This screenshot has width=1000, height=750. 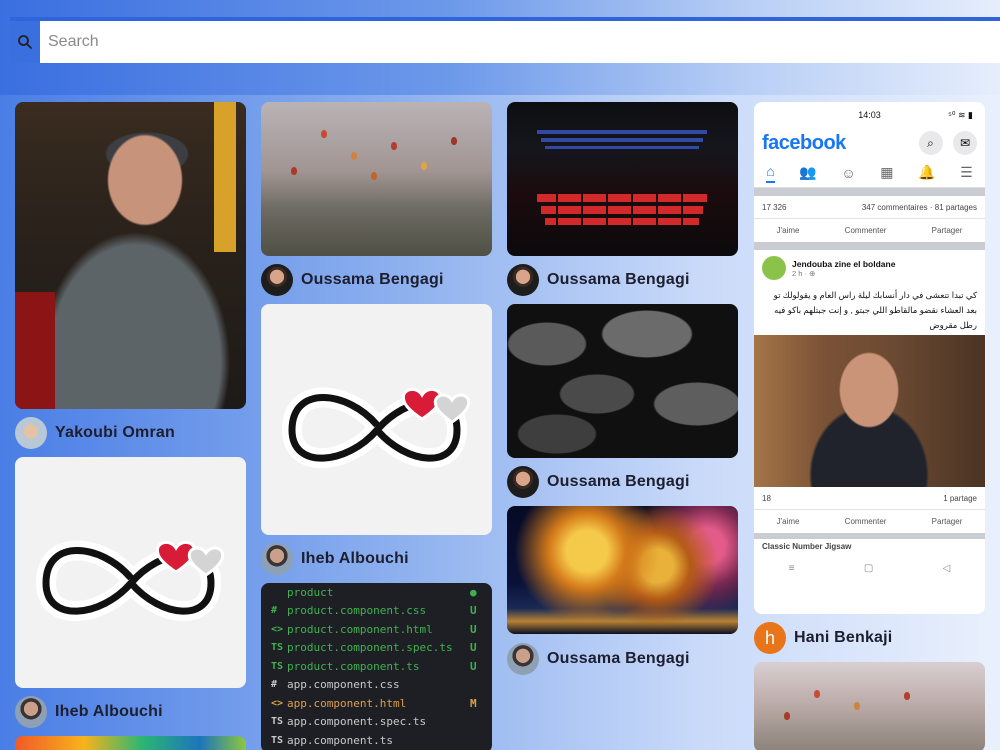 I want to click on like-action: J'aime, so click(x=788, y=521).